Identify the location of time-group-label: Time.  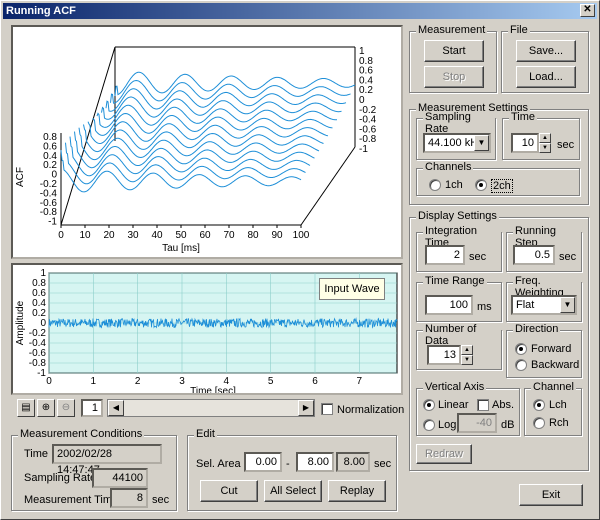
(523, 117).